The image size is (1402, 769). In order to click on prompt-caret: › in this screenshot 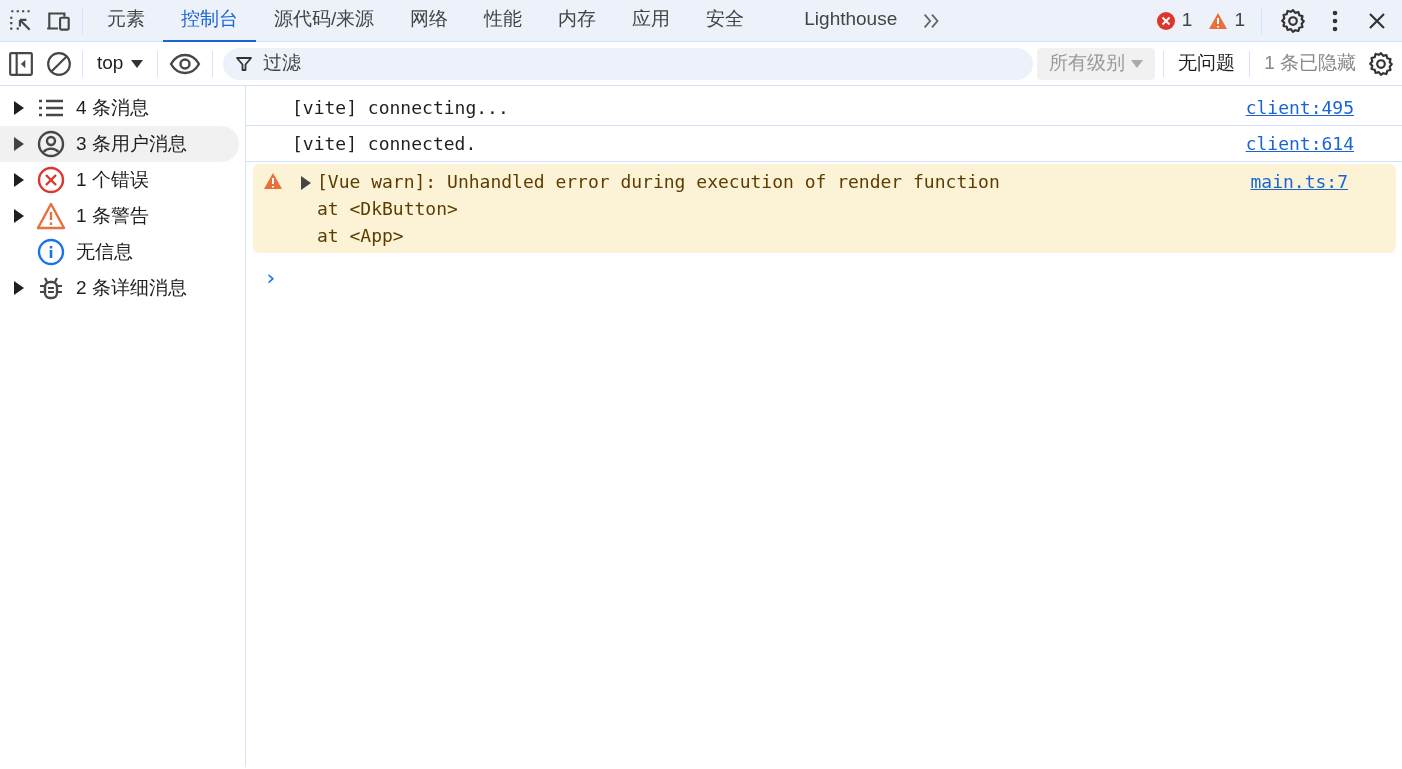, I will do `click(271, 277)`.